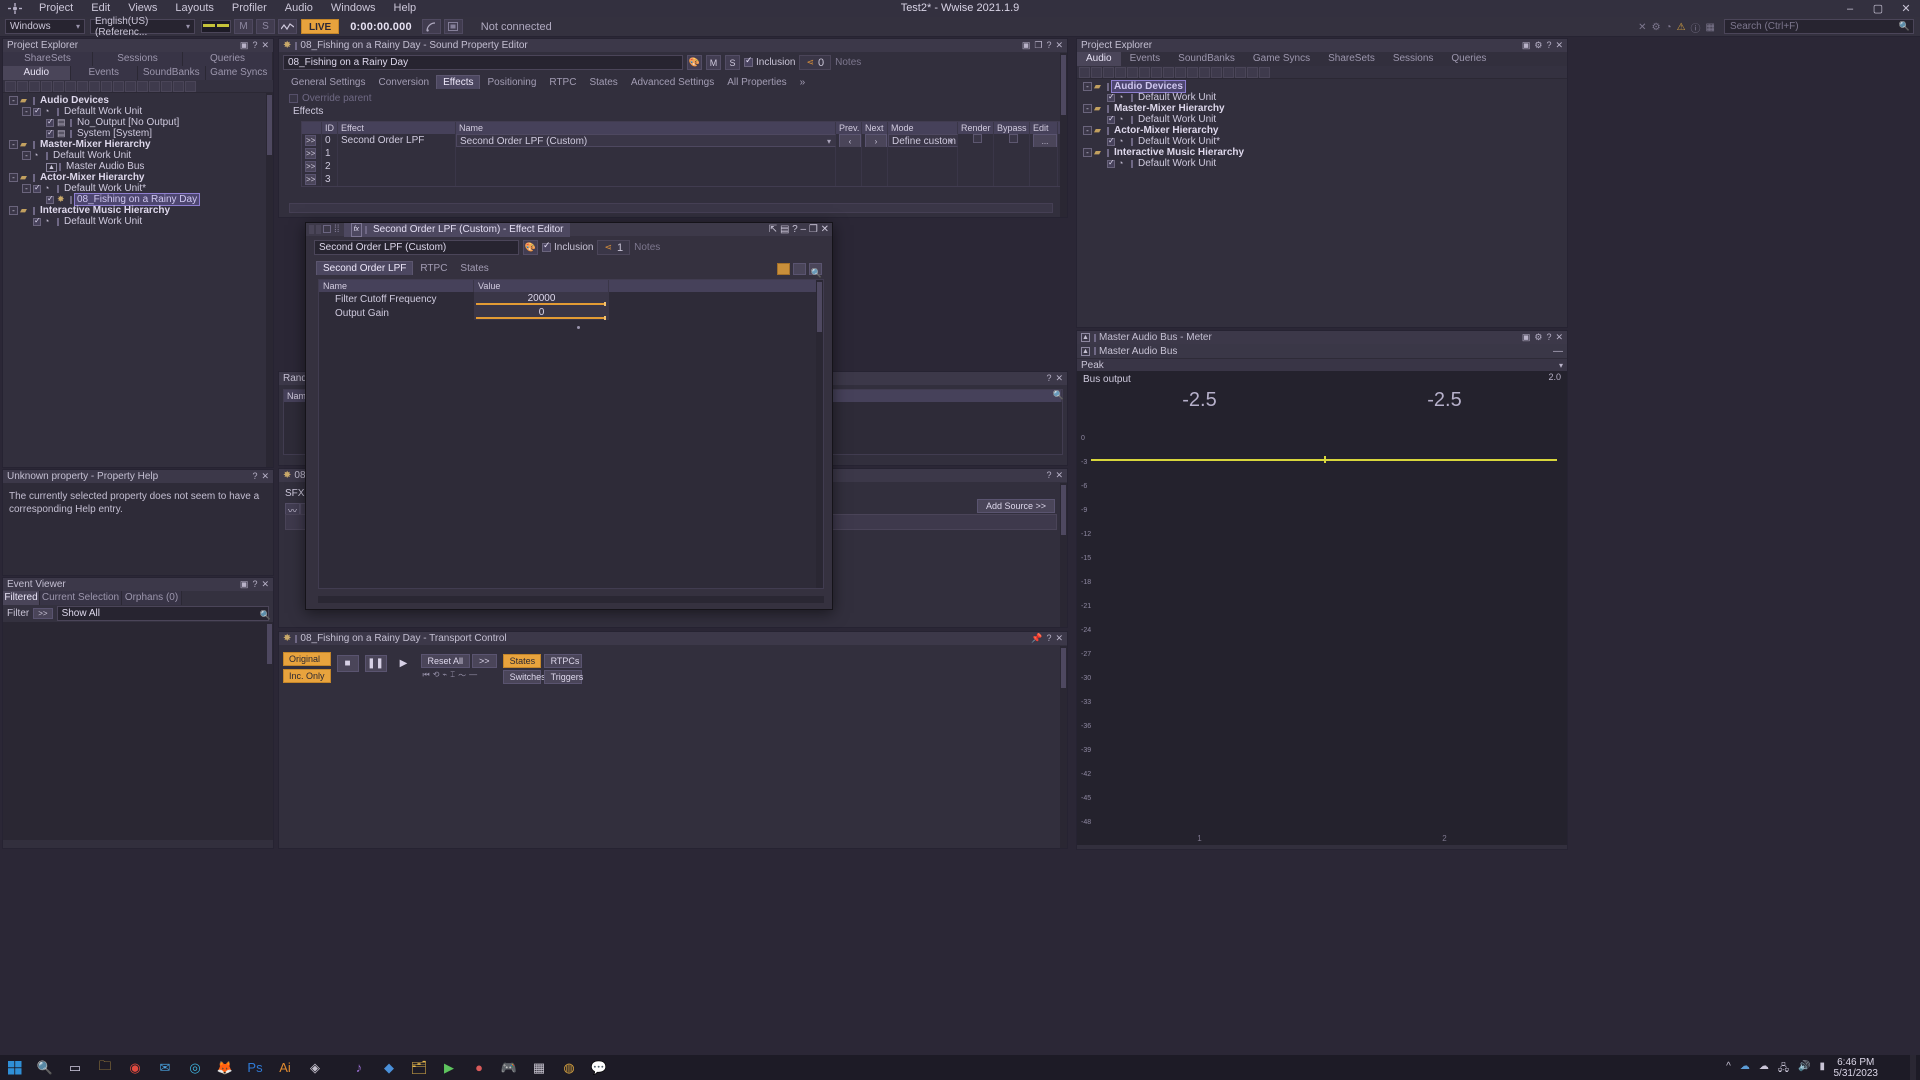  Describe the element at coordinates (315, 1067) in the screenshot. I see `unity-icon: ◈` at that location.